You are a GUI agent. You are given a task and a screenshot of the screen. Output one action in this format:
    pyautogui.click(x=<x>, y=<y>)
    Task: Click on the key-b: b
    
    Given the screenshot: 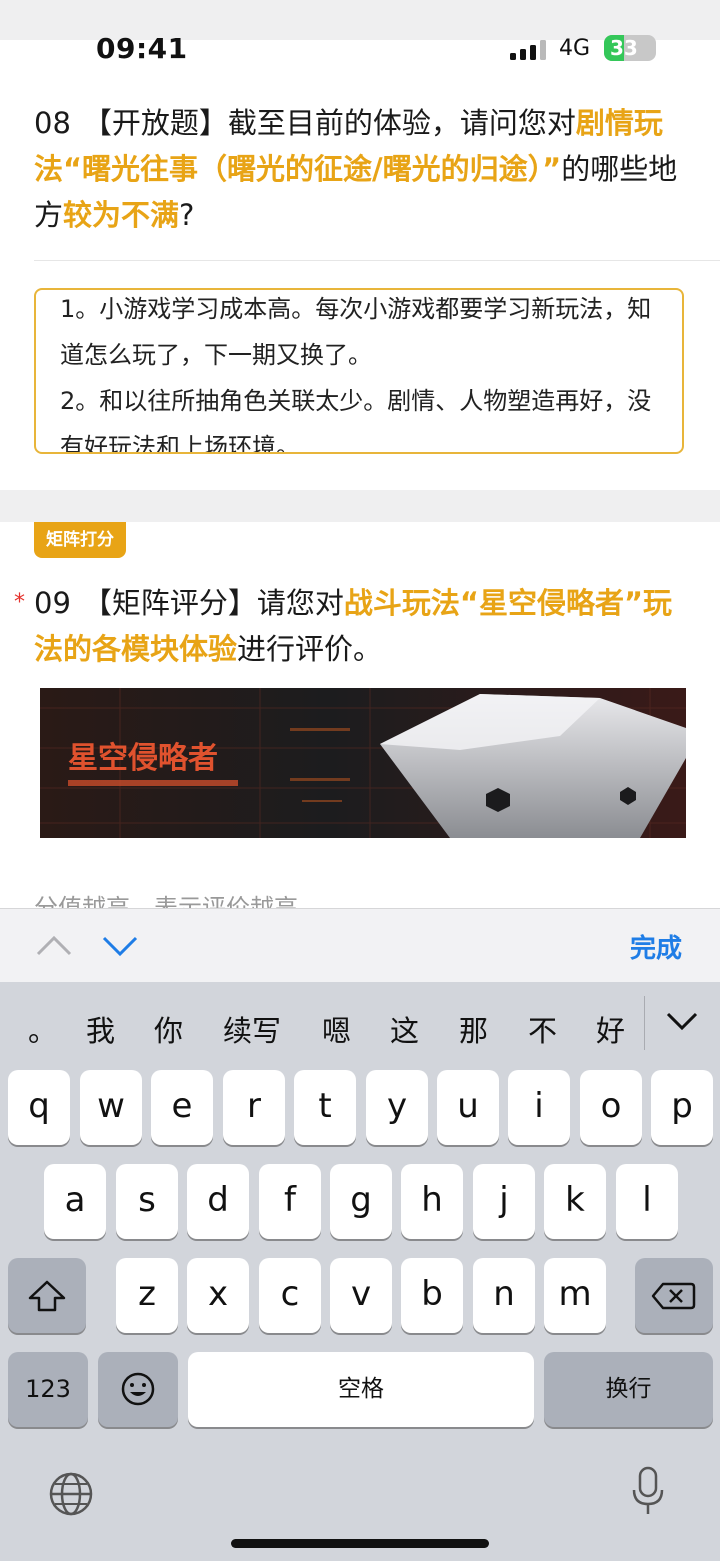 What is the action you would take?
    pyautogui.click(x=432, y=1295)
    